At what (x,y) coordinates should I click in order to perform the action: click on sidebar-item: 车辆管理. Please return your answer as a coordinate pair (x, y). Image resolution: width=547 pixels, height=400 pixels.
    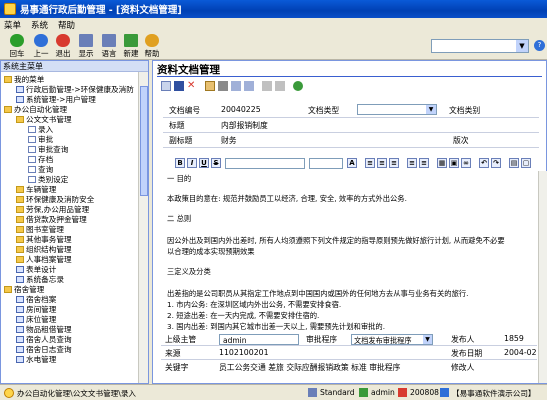
    Looking at the image, I should click on (36, 189).